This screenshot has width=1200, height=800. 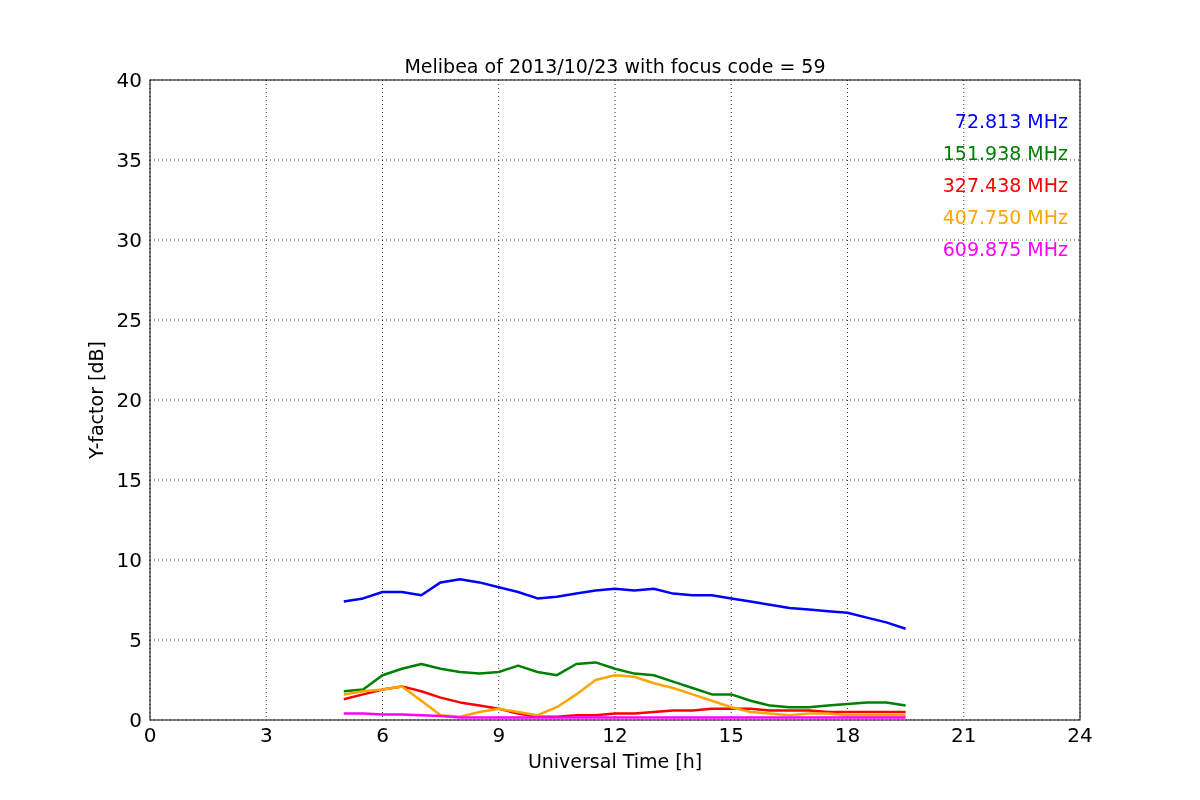 What do you see at coordinates (615, 761) in the screenshot?
I see `x-axis-label: Universal Time [h]` at bounding box center [615, 761].